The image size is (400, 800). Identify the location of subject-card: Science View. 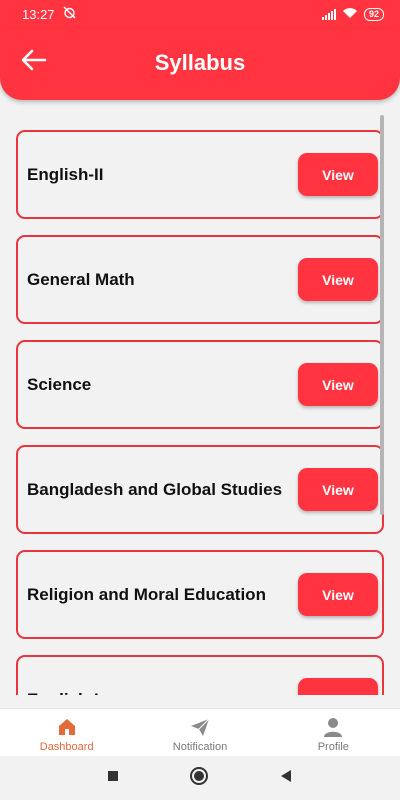
(200, 384).